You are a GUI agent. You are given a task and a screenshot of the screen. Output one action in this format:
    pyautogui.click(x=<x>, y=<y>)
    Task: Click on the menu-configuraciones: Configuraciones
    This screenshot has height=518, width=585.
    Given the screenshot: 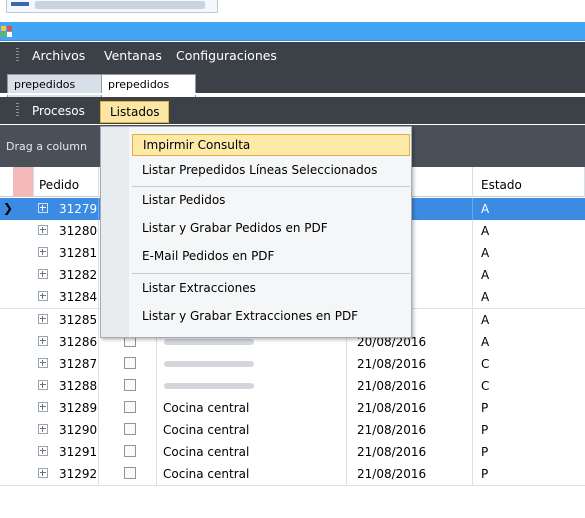 What is the action you would take?
    pyautogui.click(x=226, y=55)
    